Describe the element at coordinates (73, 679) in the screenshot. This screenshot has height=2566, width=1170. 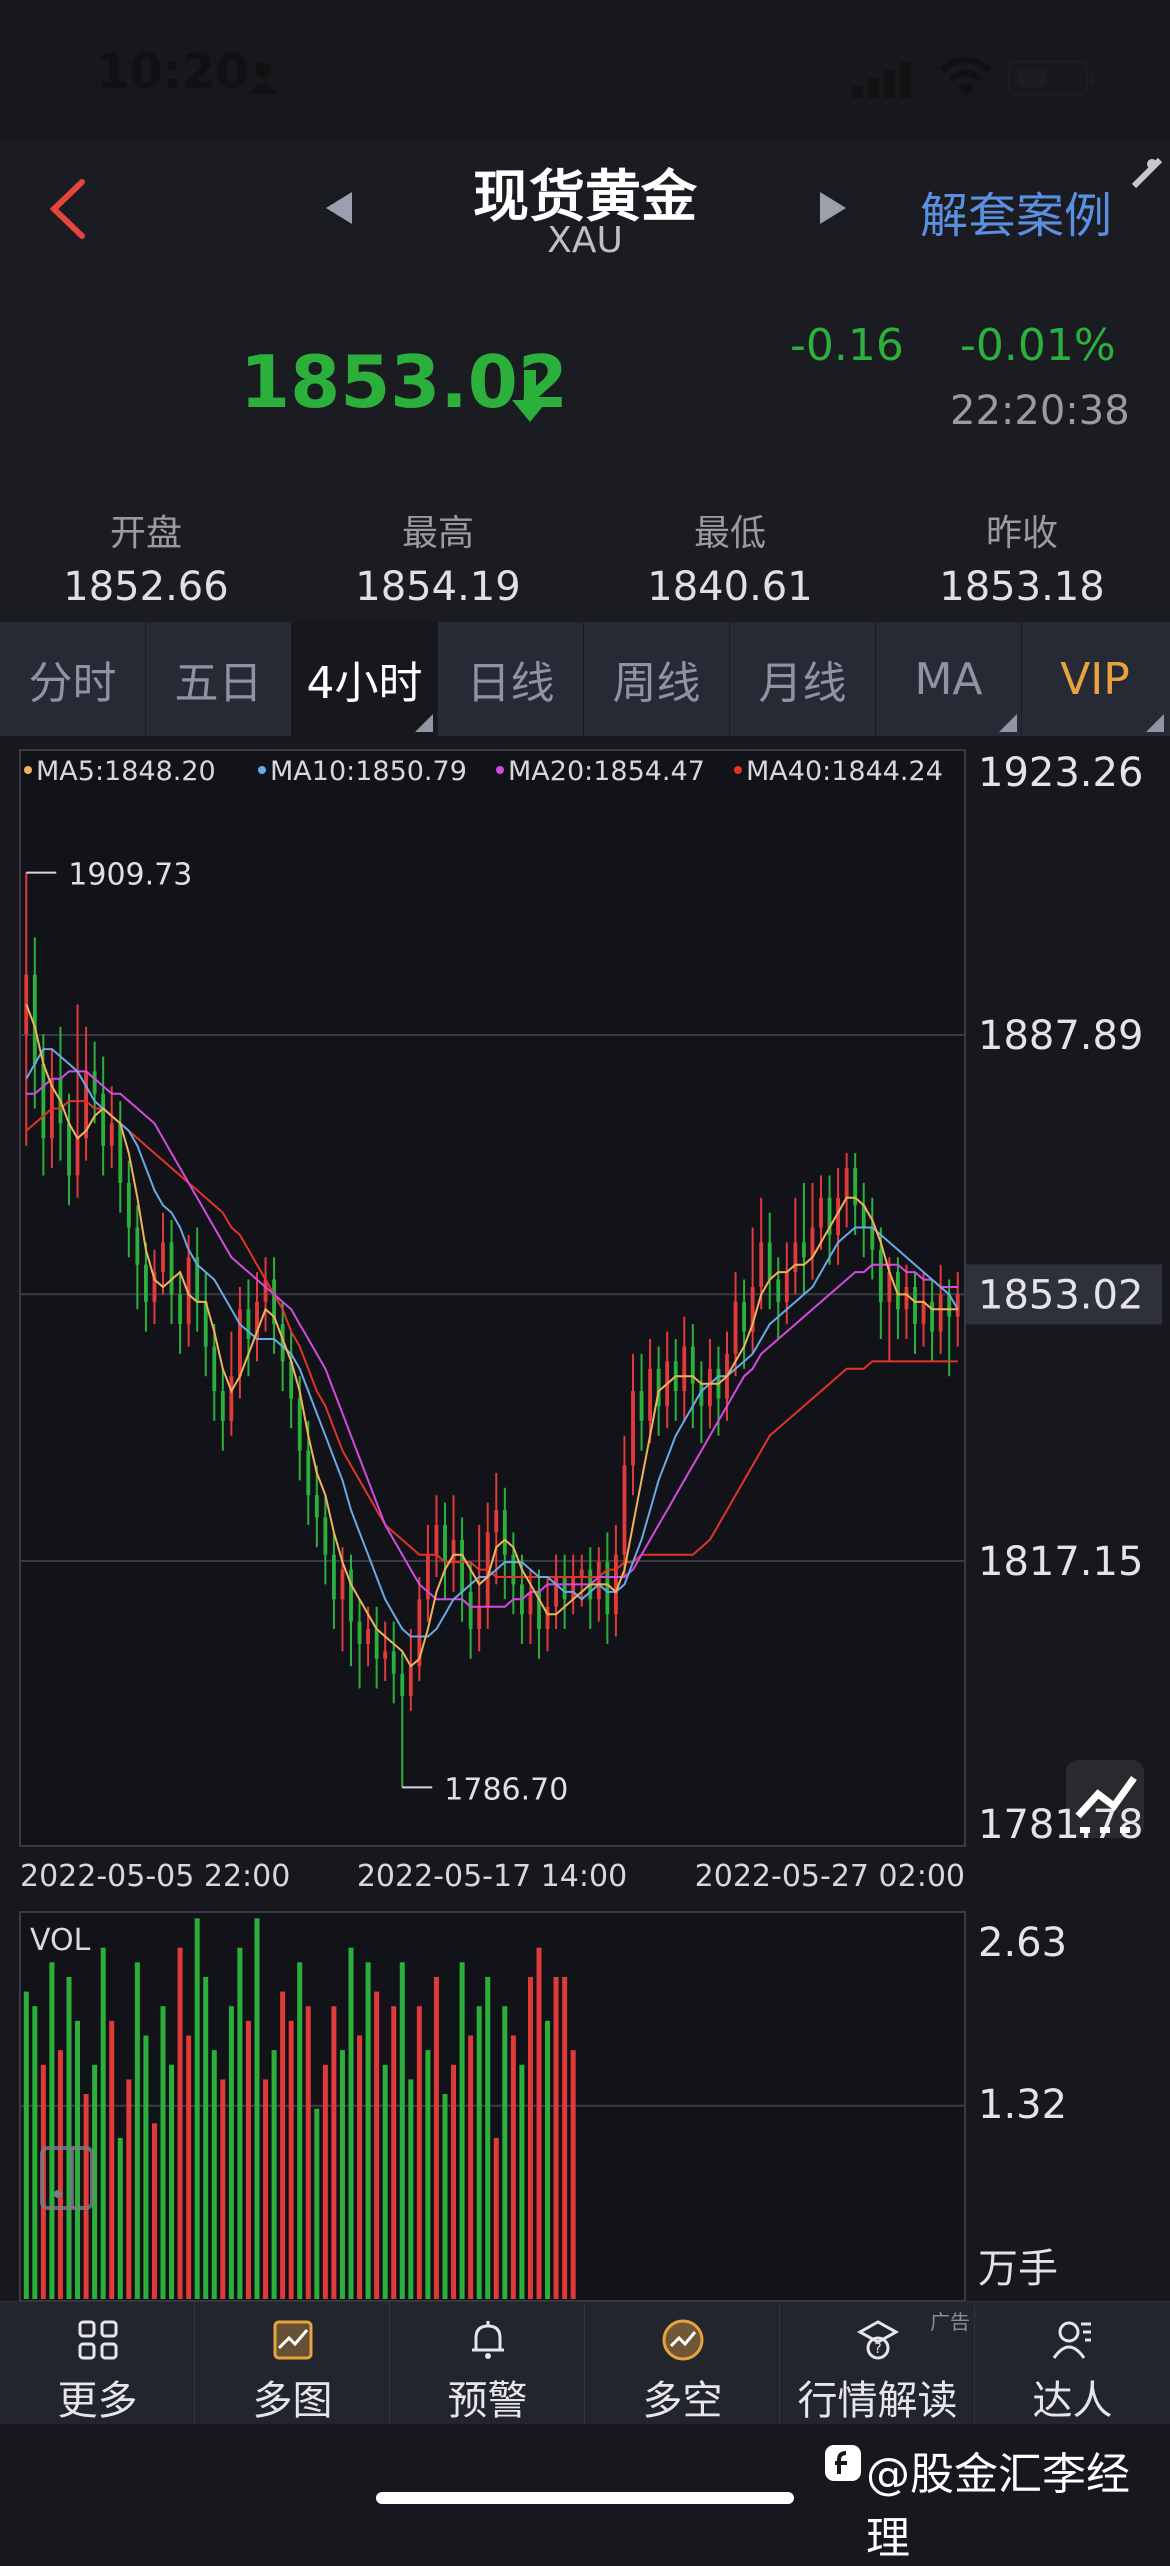
I see `tab-minute: 分时` at that location.